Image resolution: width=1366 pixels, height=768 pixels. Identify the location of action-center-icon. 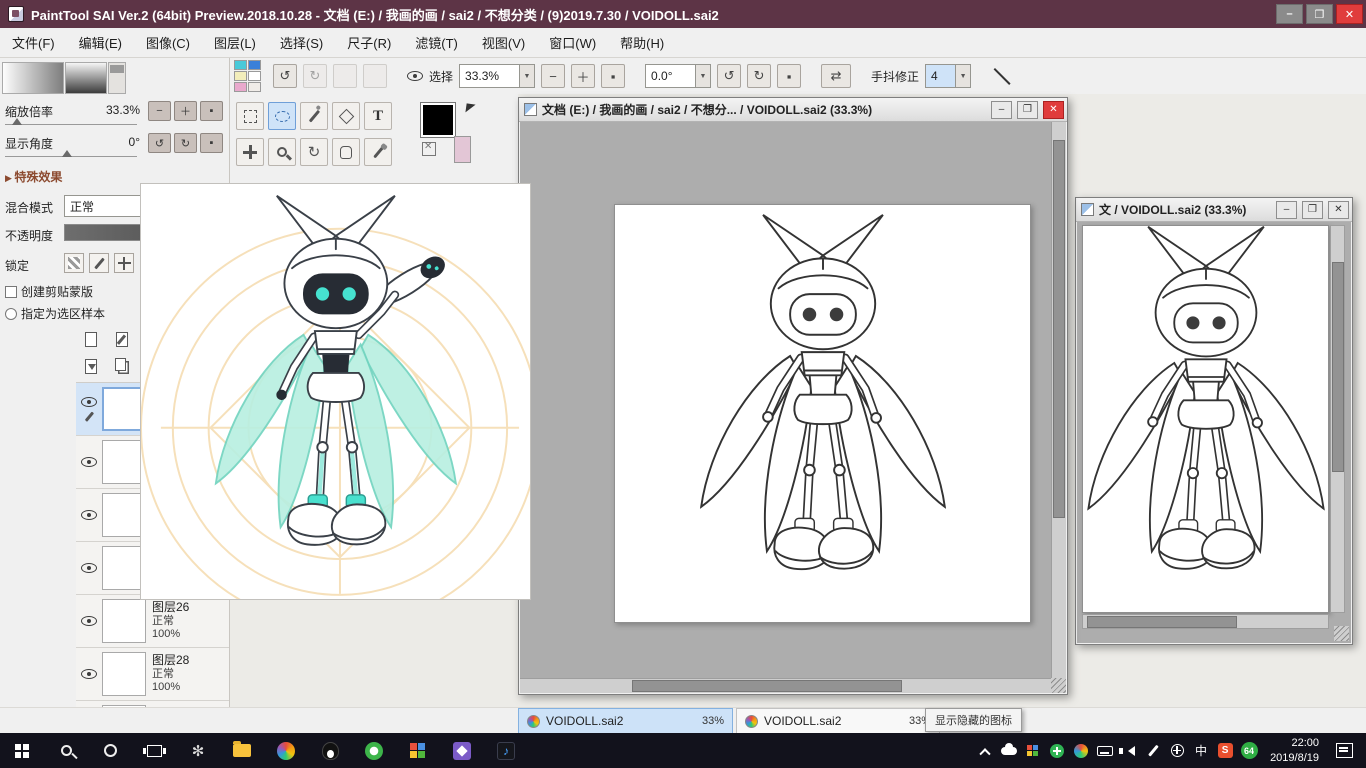
(1344, 750).